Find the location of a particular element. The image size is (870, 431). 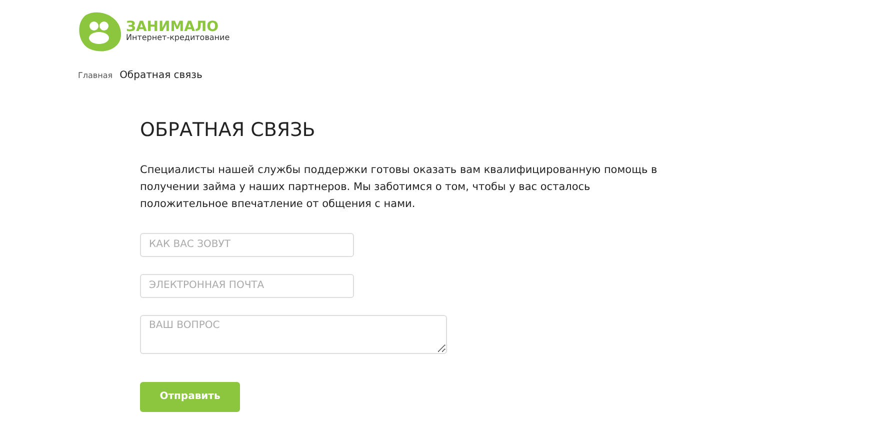

breadcrumb-current: Обратная связь is located at coordinates (161, 76).